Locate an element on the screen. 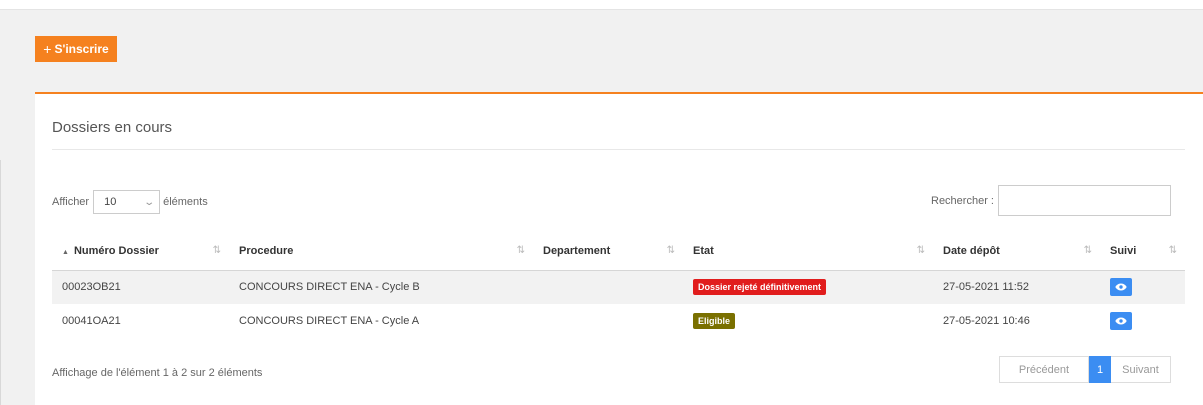 The width and height of the screenshot is (1203, 405). register-button-label: S'inscrire is located at coordinates (81, 49).